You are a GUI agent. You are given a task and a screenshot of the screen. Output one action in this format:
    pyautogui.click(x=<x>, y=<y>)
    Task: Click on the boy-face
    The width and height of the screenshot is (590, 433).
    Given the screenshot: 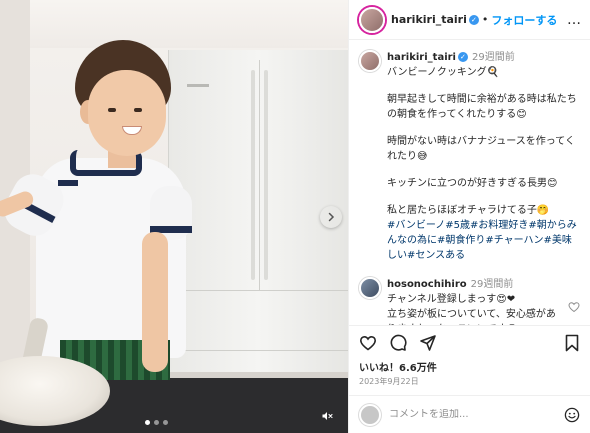 What is the action you would take?
    pyautogui.click(x=127, y=113)
    